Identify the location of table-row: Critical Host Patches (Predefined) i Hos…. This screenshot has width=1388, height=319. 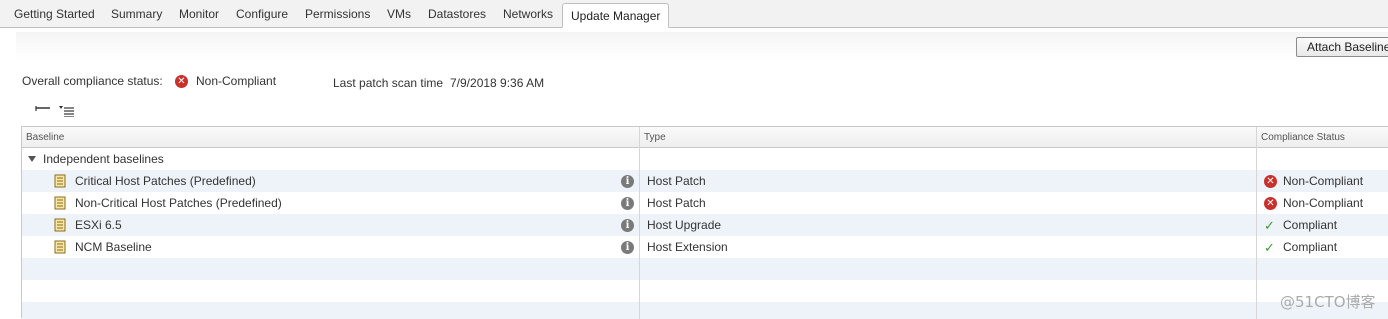
(705, 181).